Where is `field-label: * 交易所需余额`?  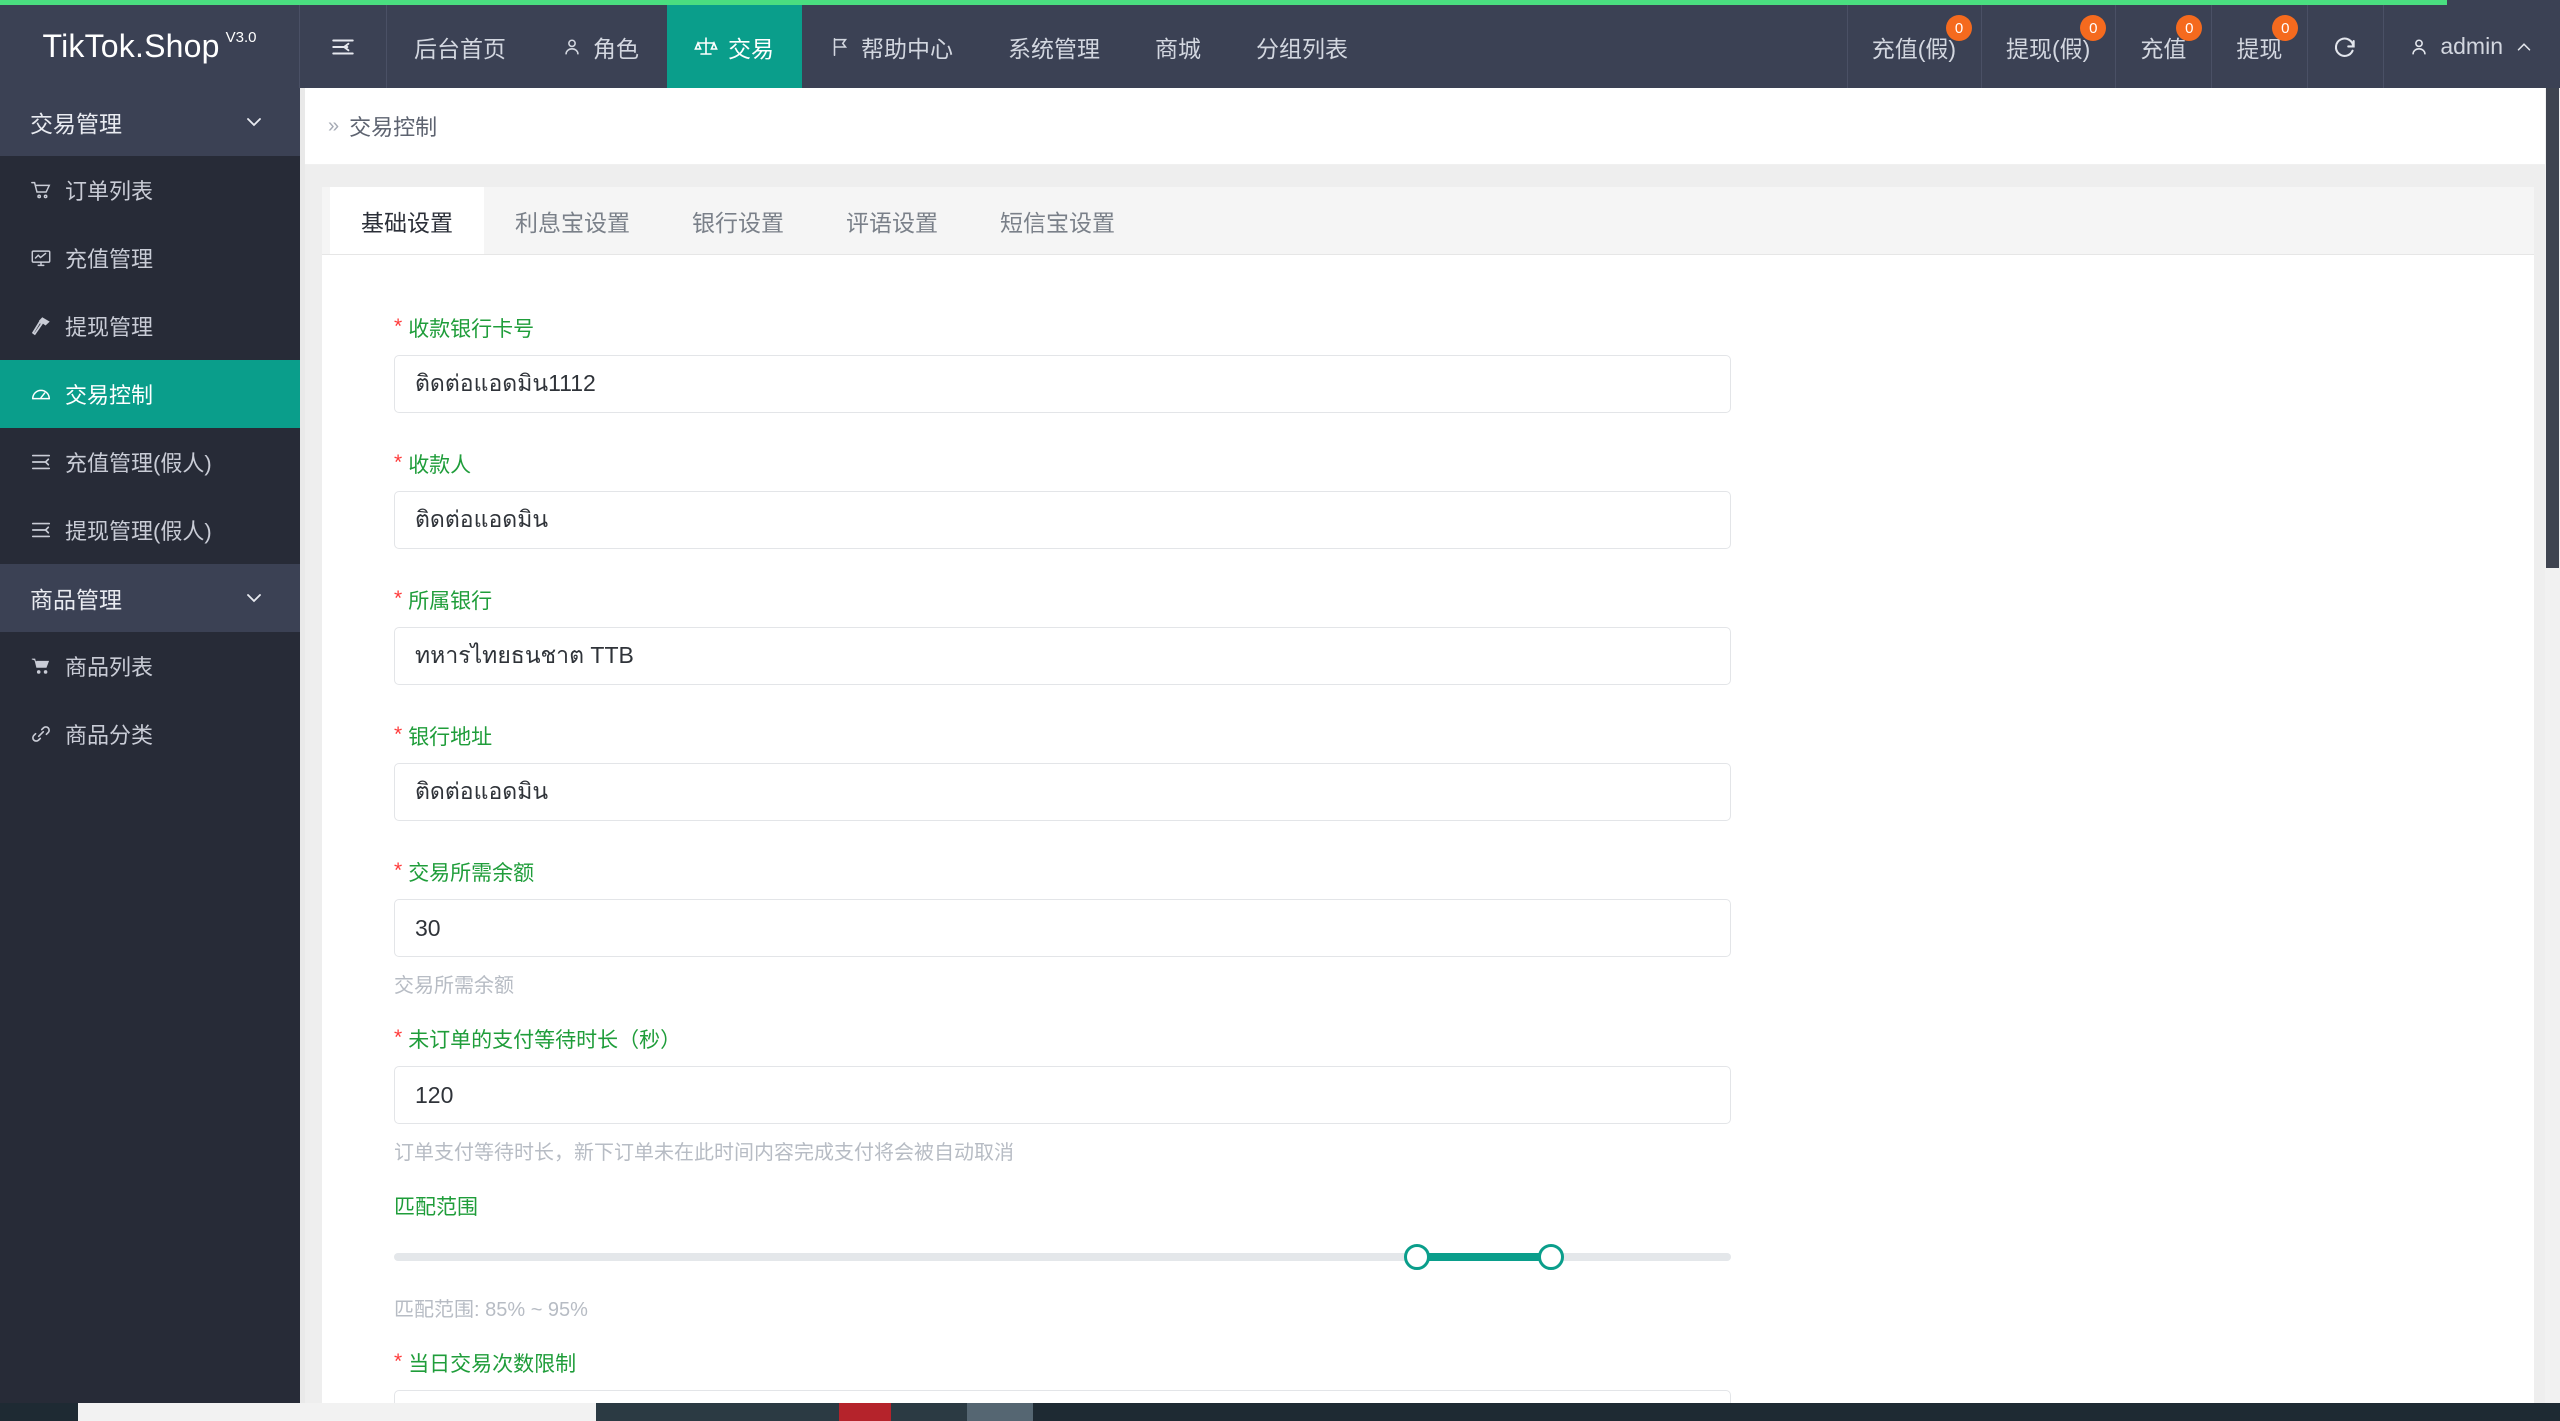
field-label: * 交易所需余额 is located at coordinates (1464, 872).